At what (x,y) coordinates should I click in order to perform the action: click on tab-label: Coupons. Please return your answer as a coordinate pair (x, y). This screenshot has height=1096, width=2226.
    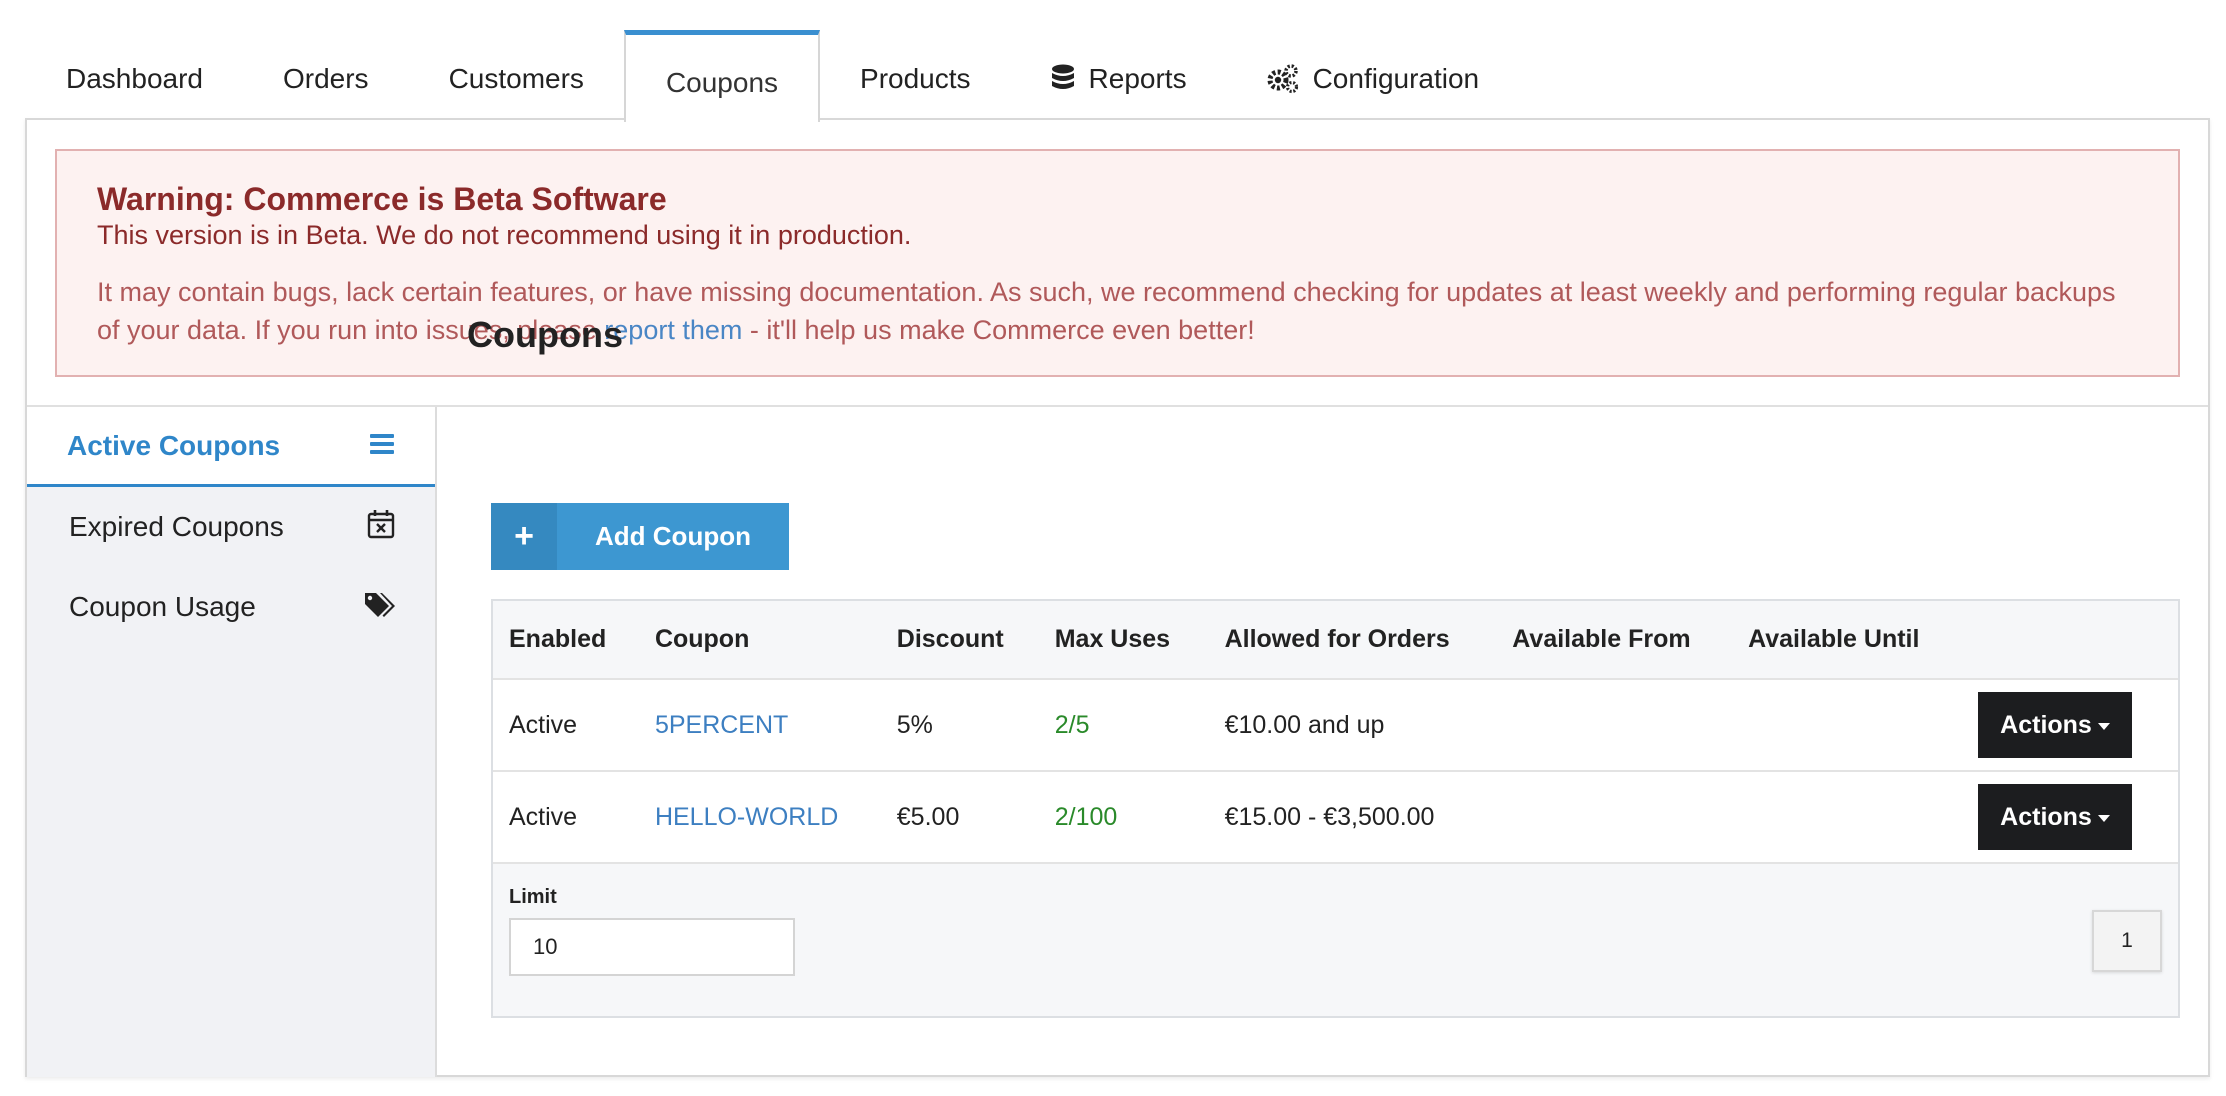
    Looking at the image, I should click on (722, 82).